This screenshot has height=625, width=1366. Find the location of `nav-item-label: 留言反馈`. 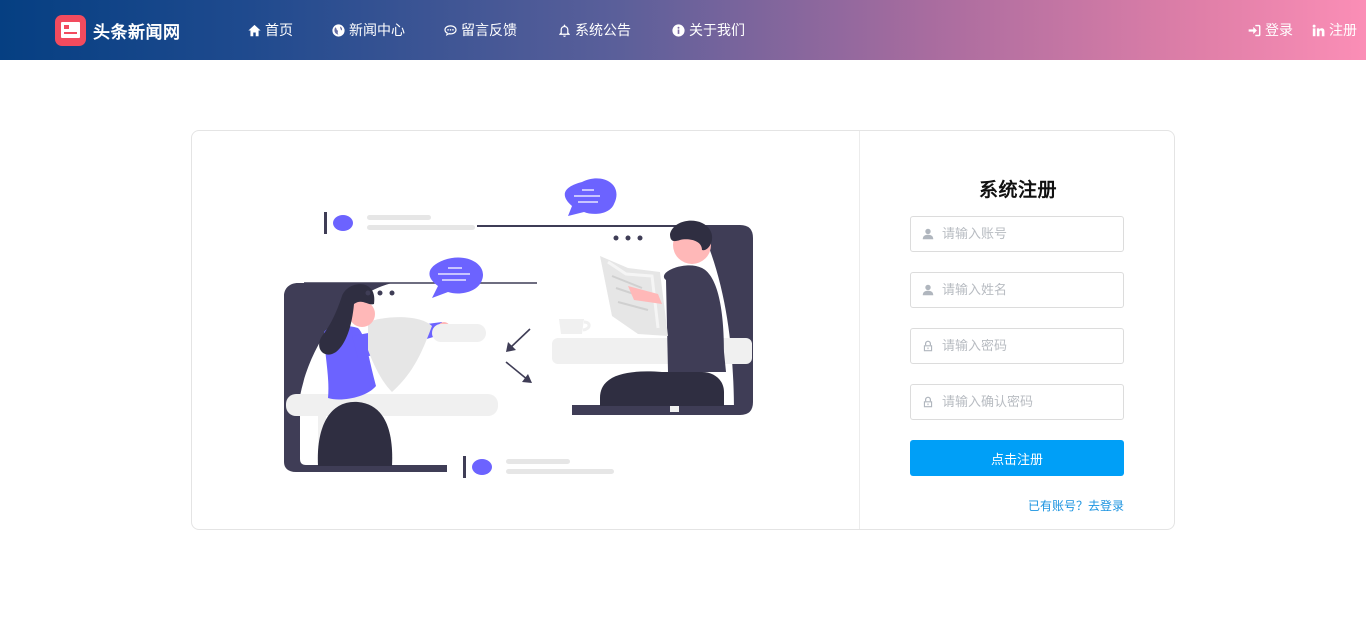

nav-item-label: 留言反馈 is located at coordinates (489, 31).